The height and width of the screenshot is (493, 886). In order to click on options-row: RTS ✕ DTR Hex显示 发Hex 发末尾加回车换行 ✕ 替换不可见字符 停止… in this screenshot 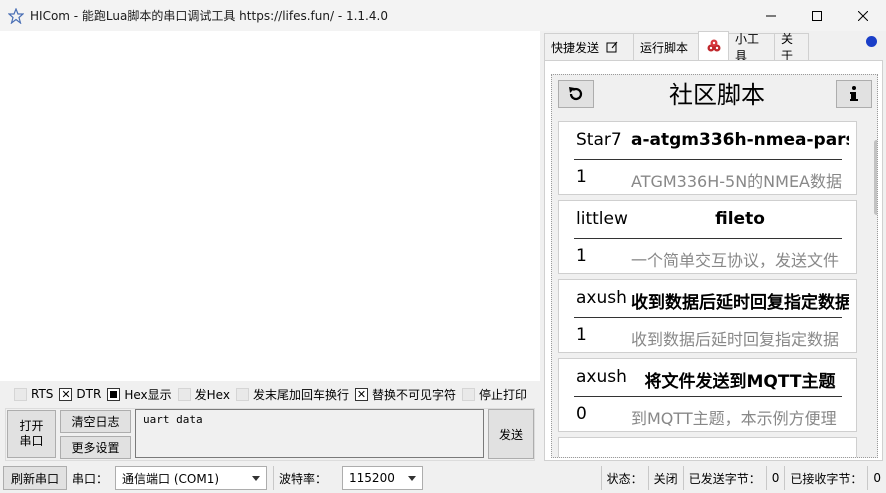, I will do `click(273, 394)`.